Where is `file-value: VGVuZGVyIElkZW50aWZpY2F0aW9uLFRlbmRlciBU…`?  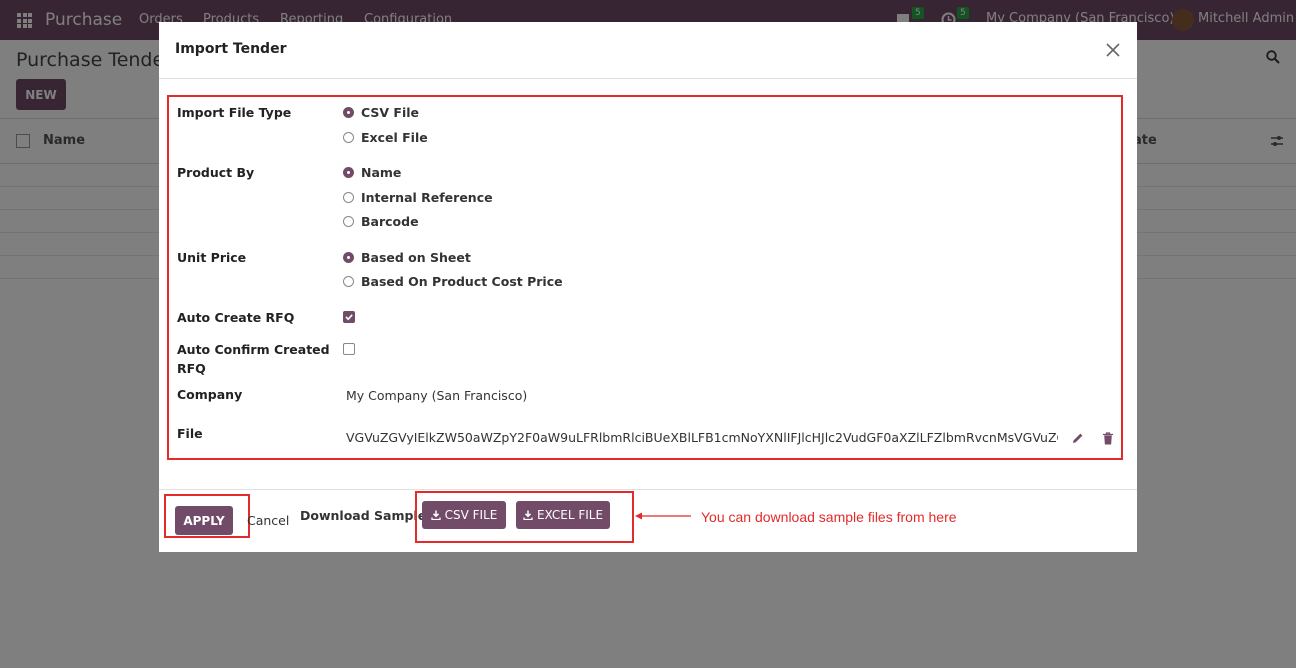
file-value: VGVuZGVyIElkZW50aWZpY2F0aW9uLFRlbmRlciBU… is located at coordinates (702, 437).